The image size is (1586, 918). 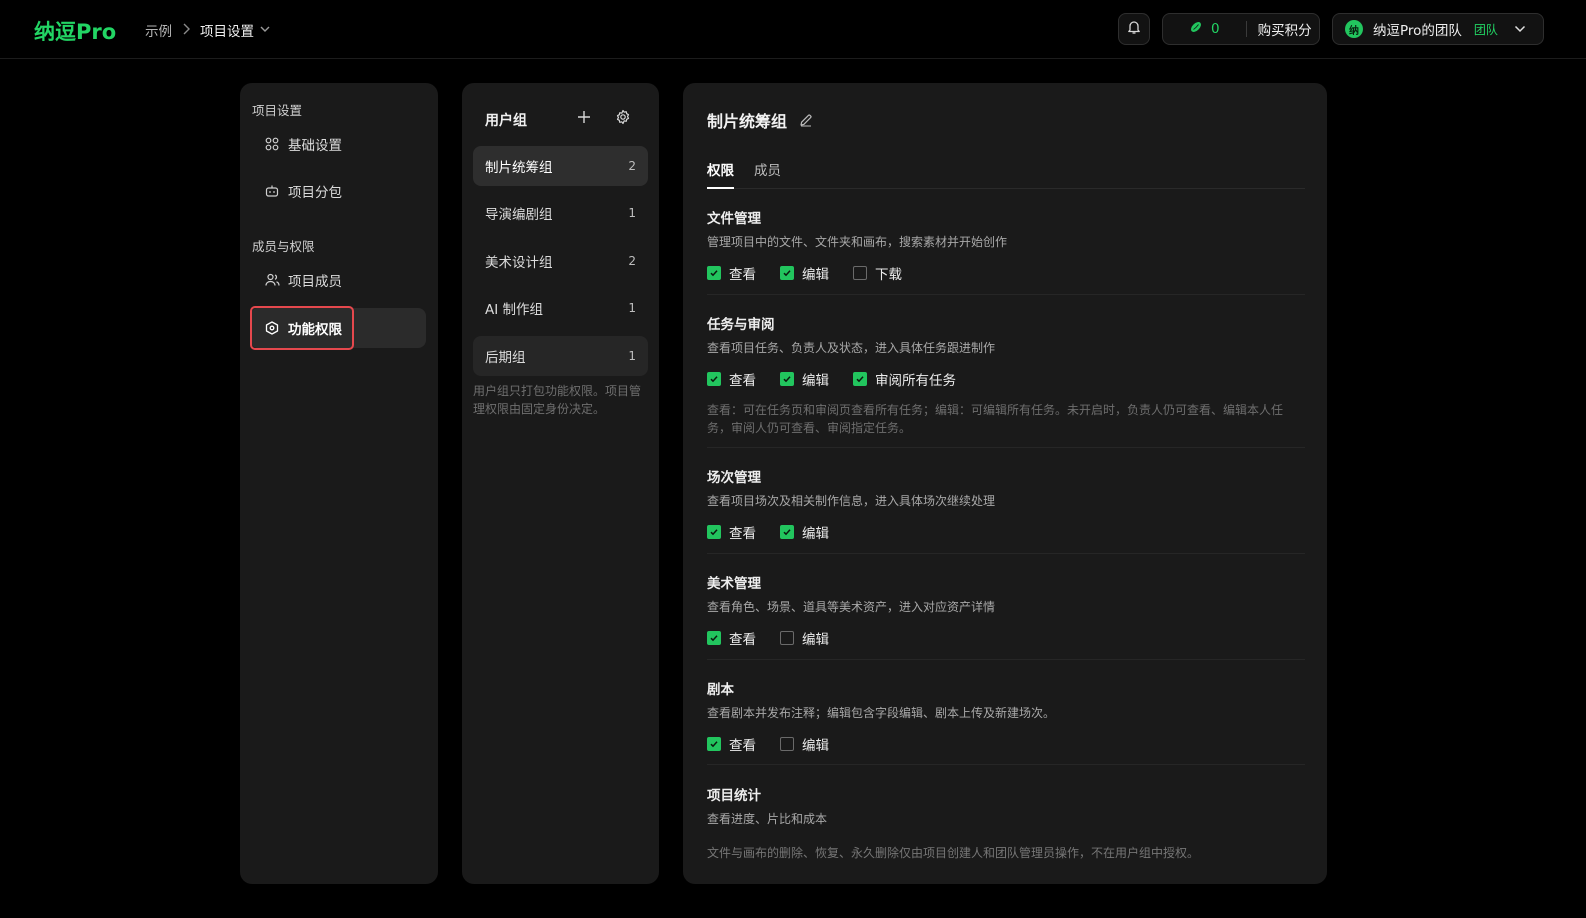 What do you see at coordinates (1417, 31) in the screenshot?
I see `team-name: 纳逗Pro的团队` at bounding box center [1417, 31].